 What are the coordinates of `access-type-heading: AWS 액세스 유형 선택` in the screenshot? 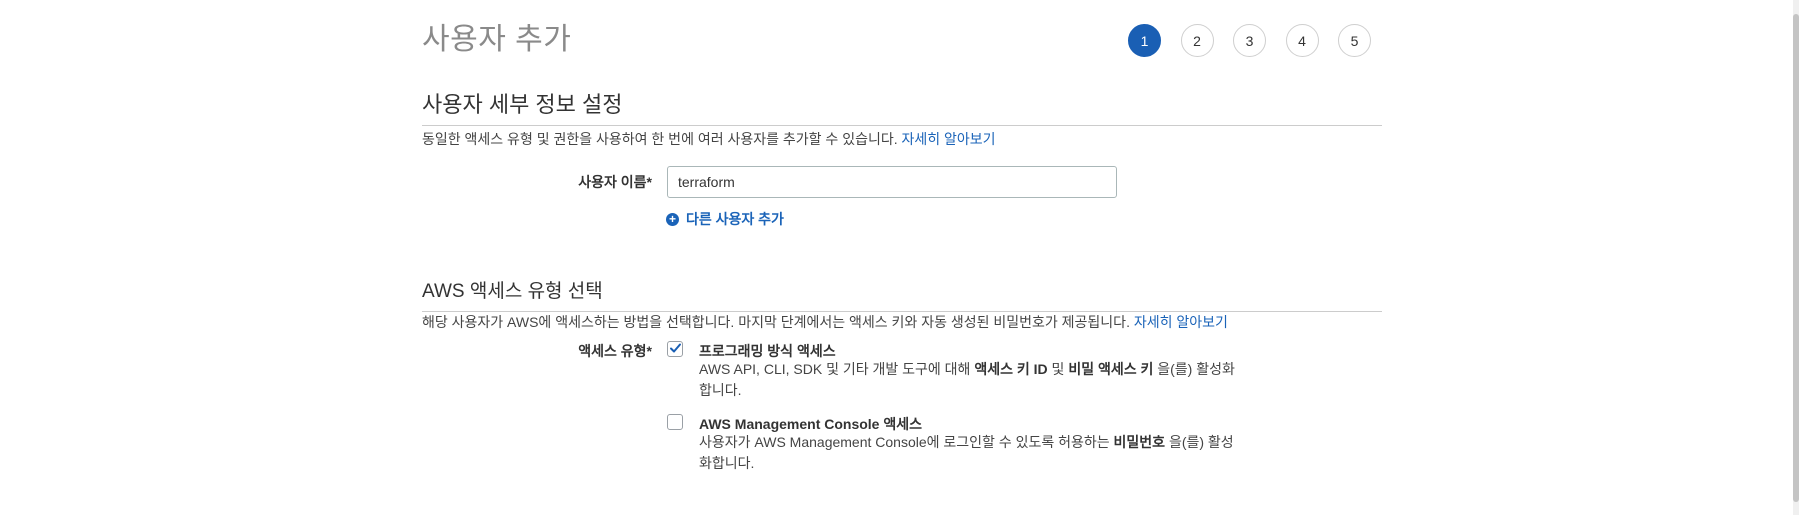 It's located at (902, 294).